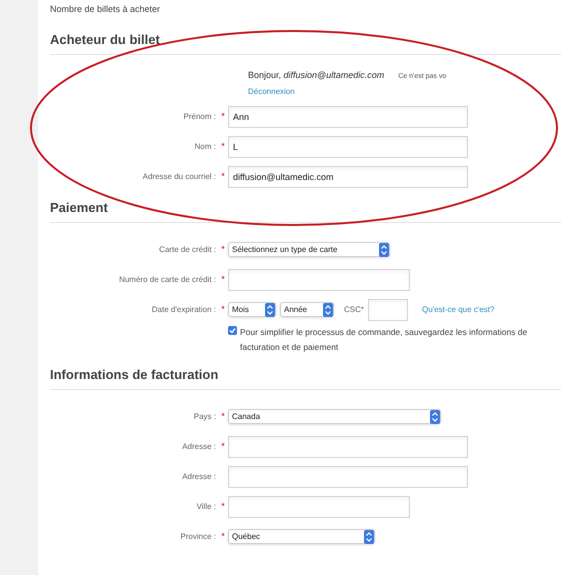  I want to click on greeting-text: Bonjour, diffusion@ultamedic.com, so click(316, 75).